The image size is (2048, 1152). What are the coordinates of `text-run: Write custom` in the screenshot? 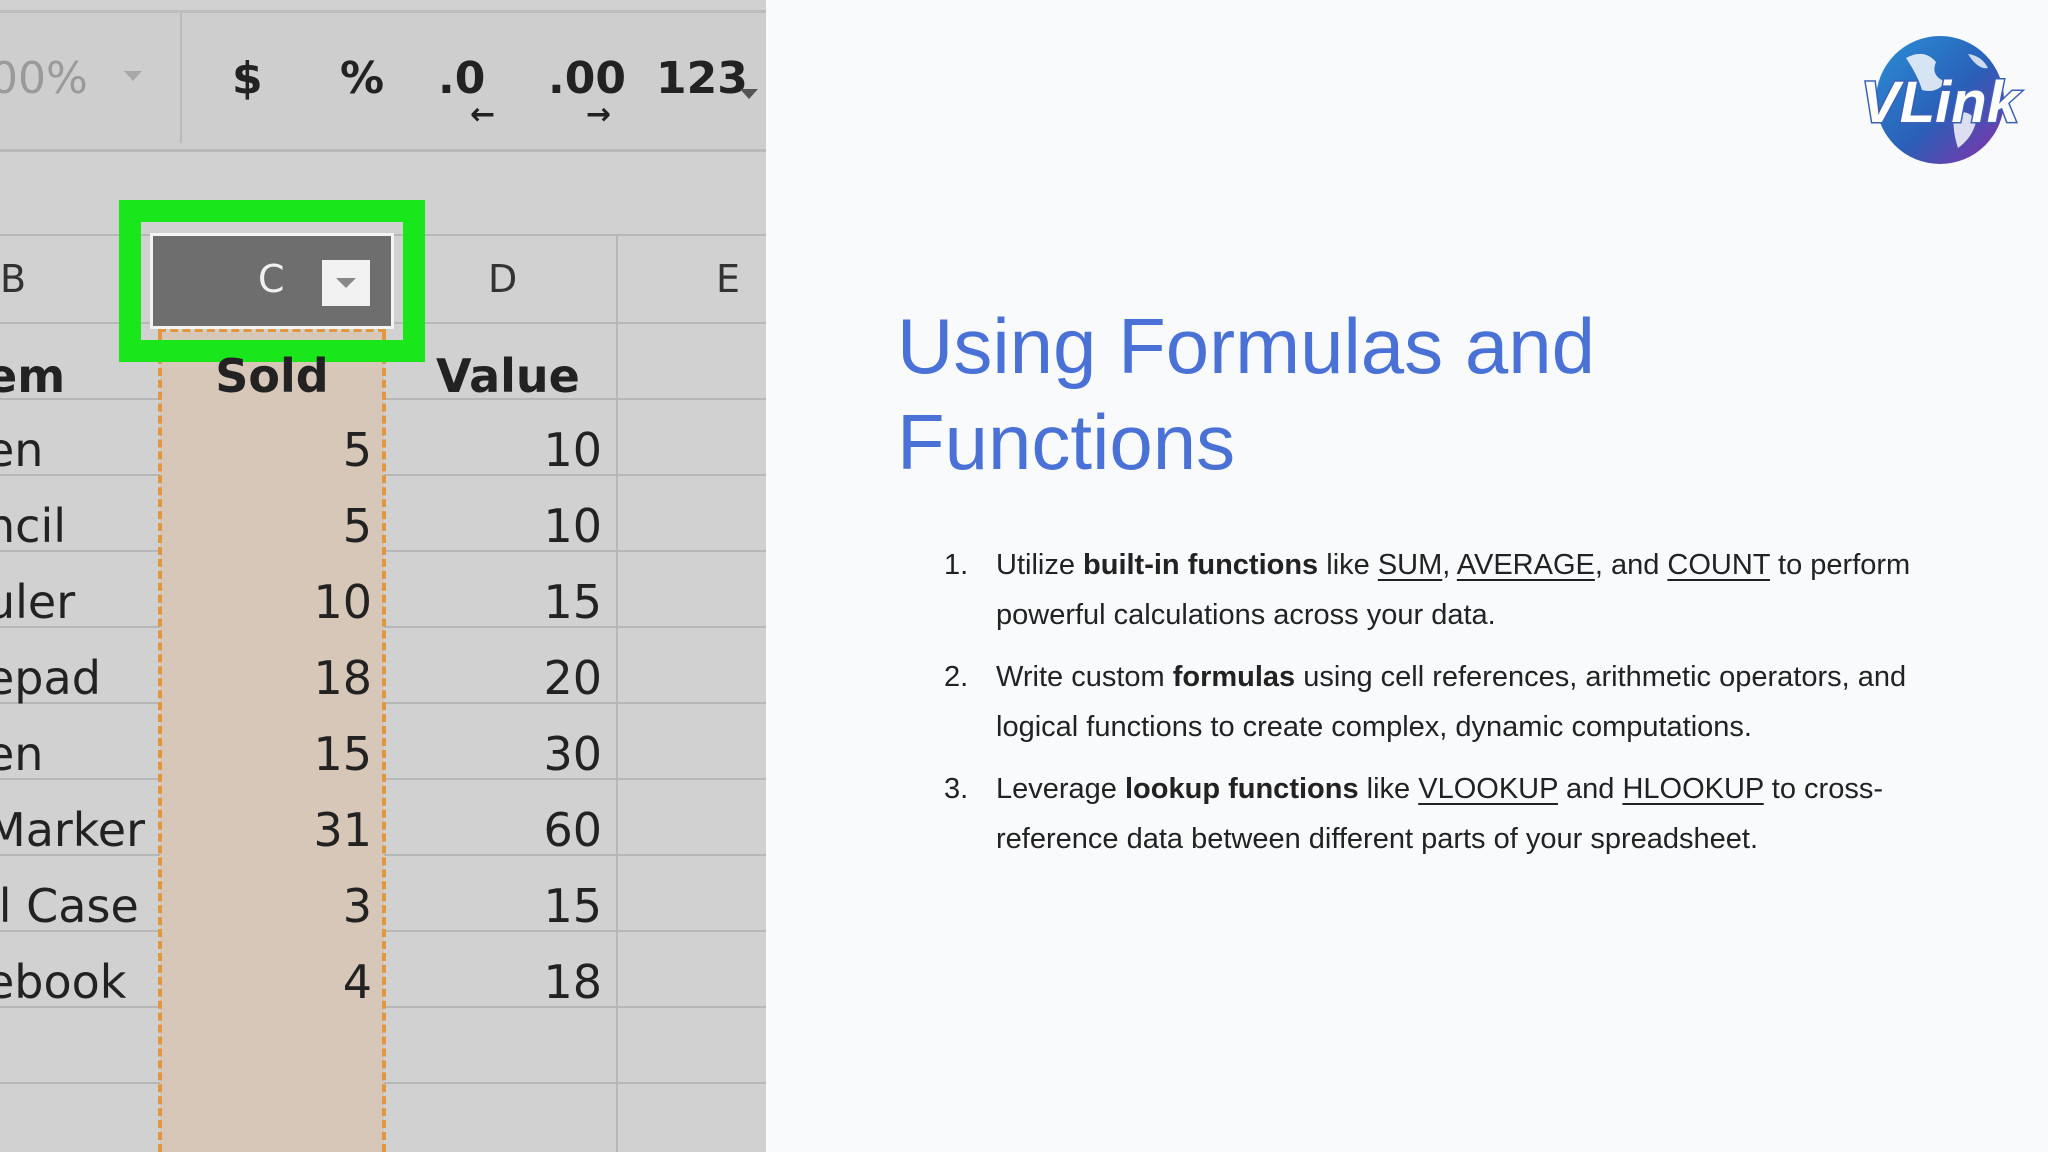 It's located at (1084, 677).